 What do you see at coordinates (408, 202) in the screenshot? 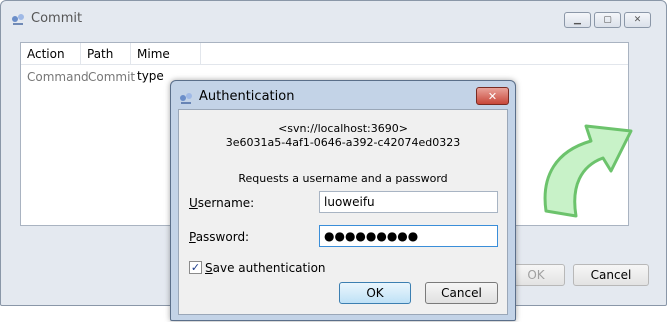
I see `username-field: luoweifu` at bounding box center [408, 202].